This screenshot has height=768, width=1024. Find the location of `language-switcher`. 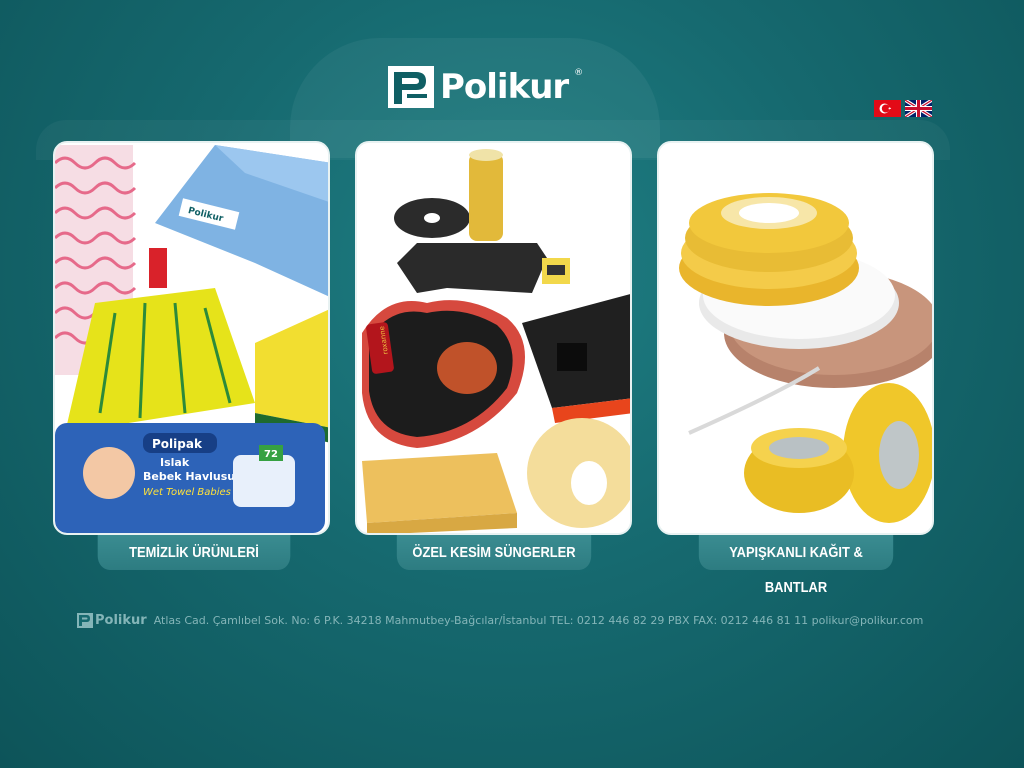

language-switcher is located at coordinates (903, 108).